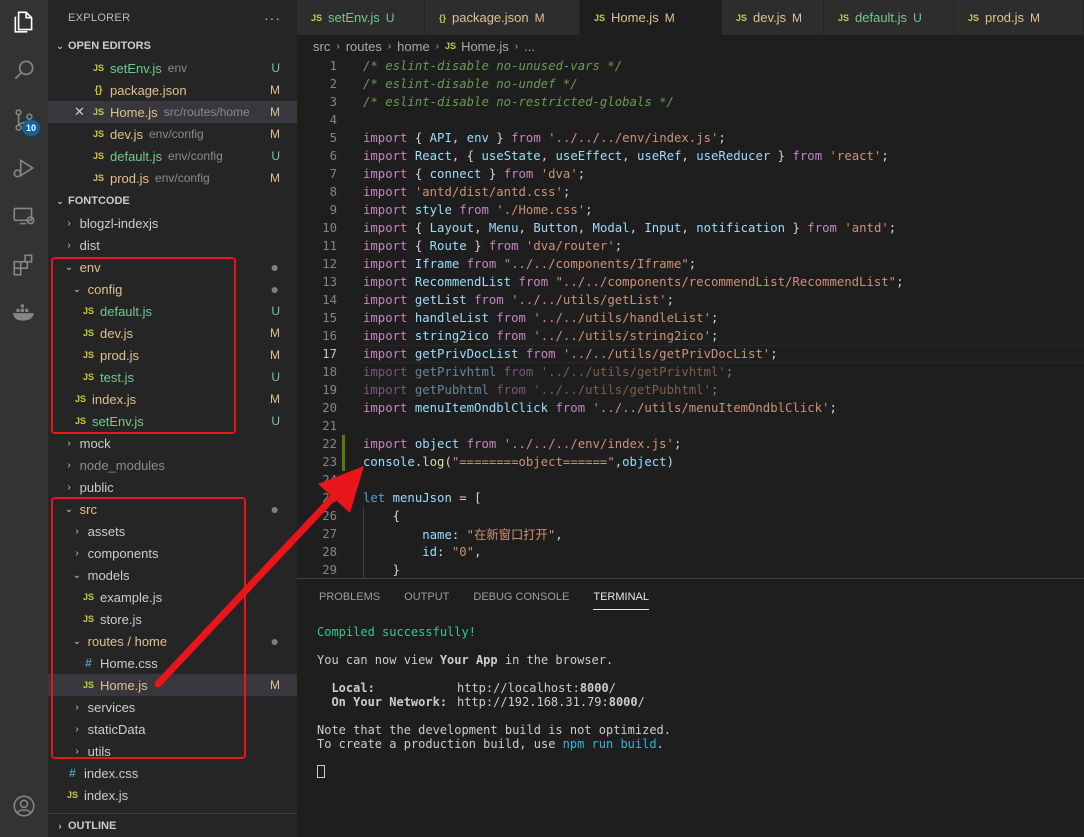 The height and width of the screenshot is (837, 1084). What do you see at coordinates (1019, 17) in the screenshot?
I see `tab-prod-js: JS prod.js M` at bounding box center [1019, 17].